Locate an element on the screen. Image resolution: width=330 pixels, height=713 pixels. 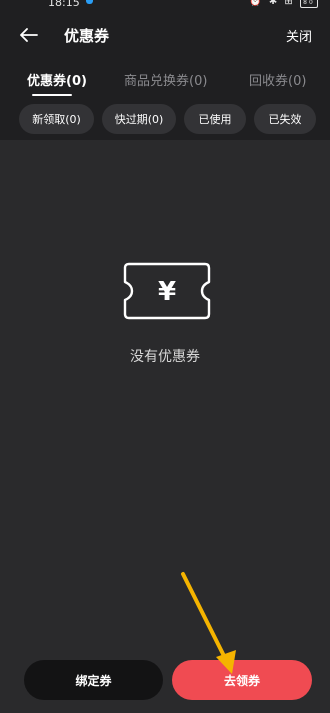
back-button is located at coordinates (29, 35).